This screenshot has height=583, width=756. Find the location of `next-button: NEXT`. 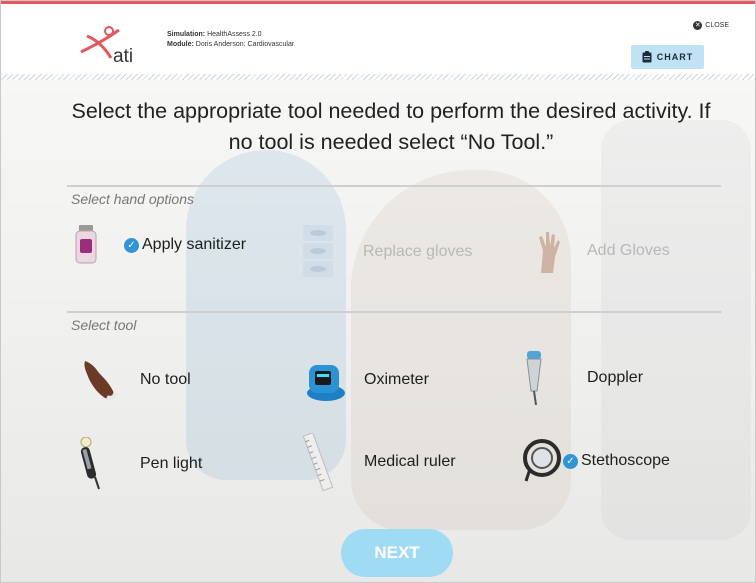

next-button: NEXT is located at coordinates (397, 553).